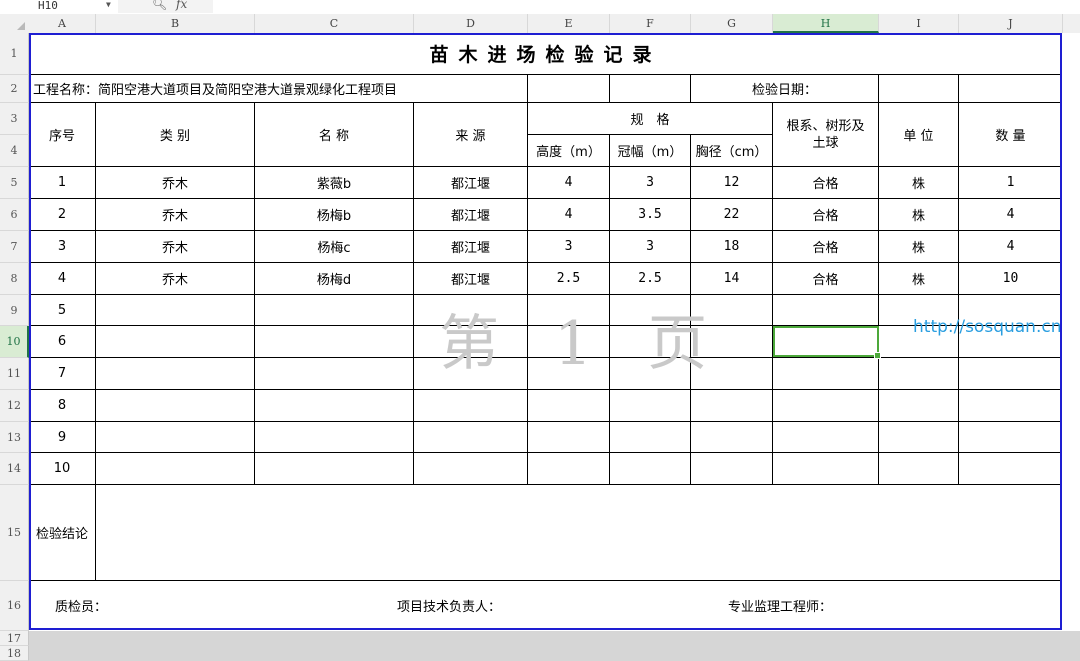  What do you see at coordinates (62, 310) in the screenshot?
I see `cell-seq: 5` at bounding box center [62, 310].